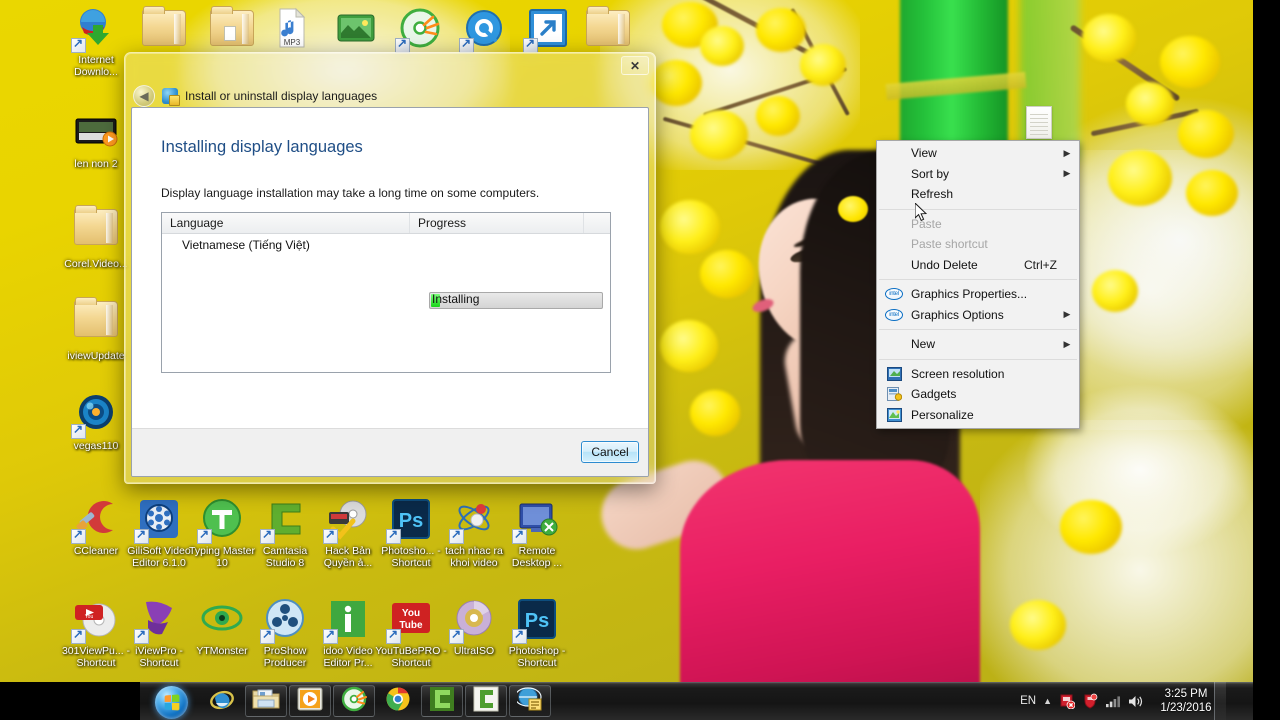  What do you see at coordinates (292, 29) in the screenshot?
I see `mp3-icon: MP3` at bounding box center [292, 29].